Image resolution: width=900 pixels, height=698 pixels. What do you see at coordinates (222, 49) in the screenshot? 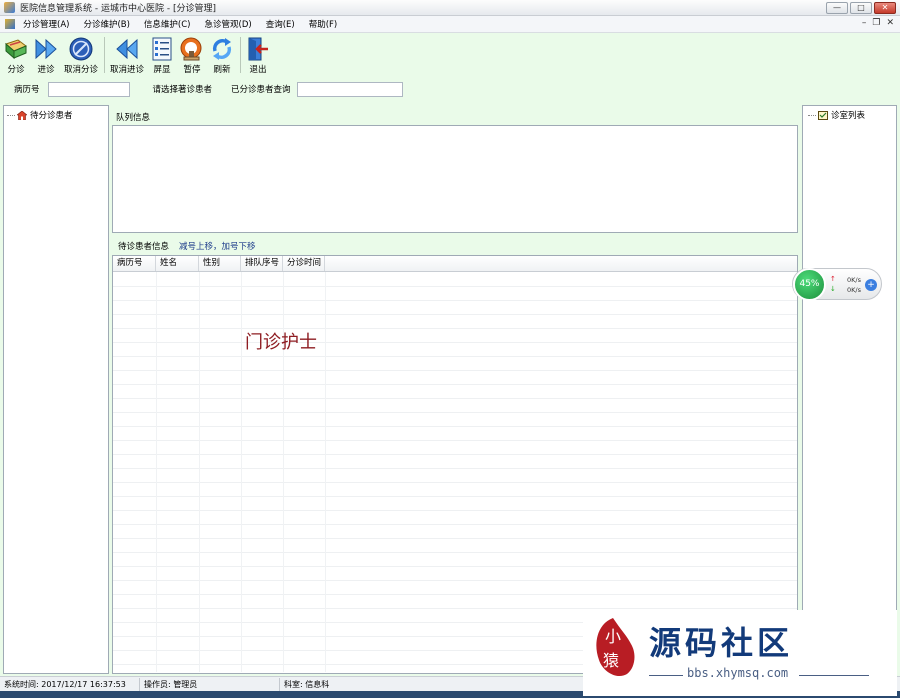
I see `refresh-icon` at bounding box center [222, 49].